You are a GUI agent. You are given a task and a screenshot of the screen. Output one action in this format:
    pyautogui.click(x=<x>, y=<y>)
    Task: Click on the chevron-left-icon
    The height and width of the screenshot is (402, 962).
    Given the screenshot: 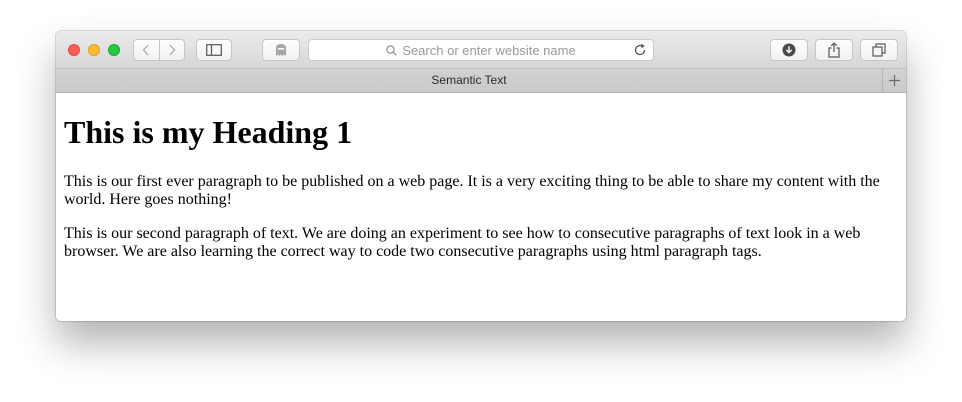 What is the action you would take?
    pyautogui.click(x=145, y=50)
    